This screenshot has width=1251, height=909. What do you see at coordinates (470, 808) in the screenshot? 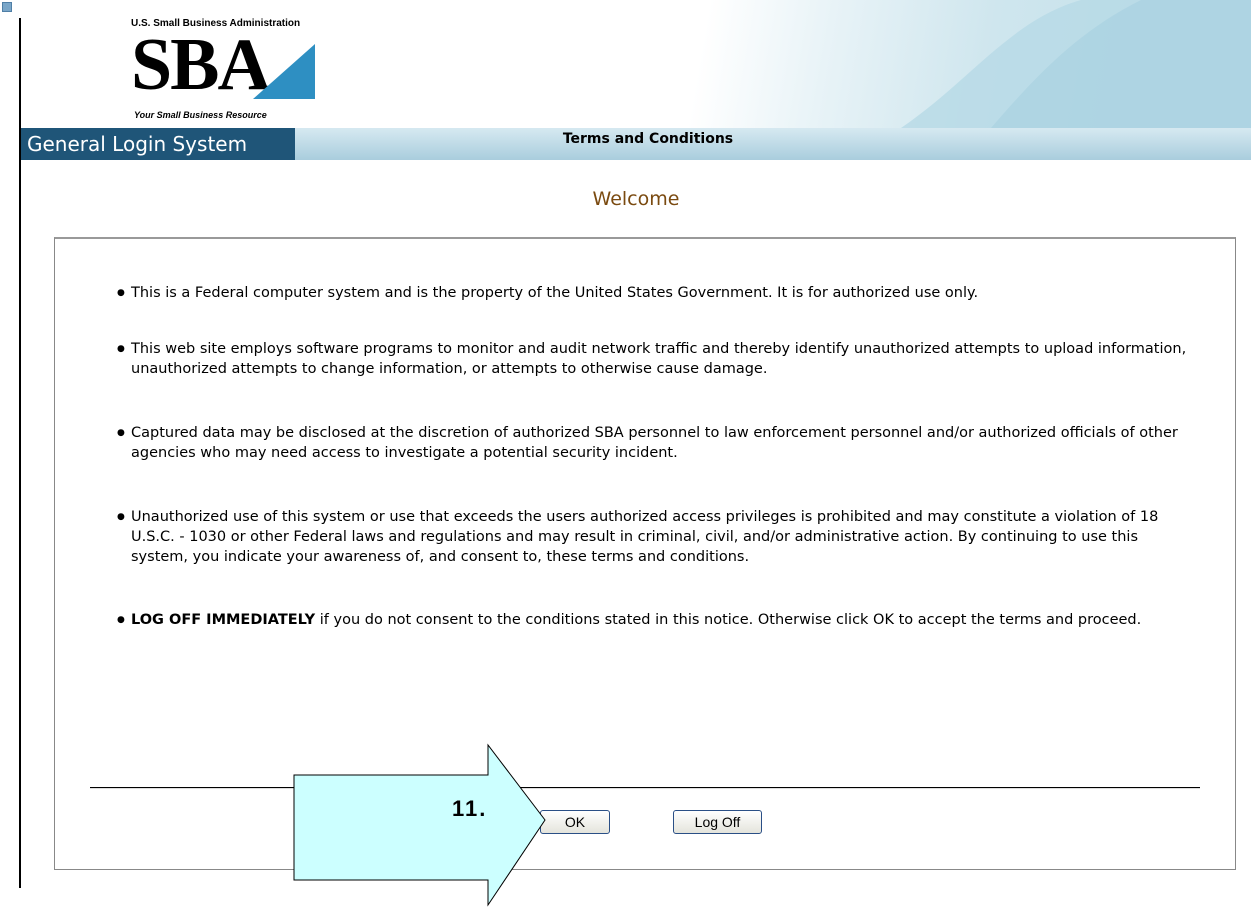
I see `step-label: 11.` at bounding box center [470, 808].